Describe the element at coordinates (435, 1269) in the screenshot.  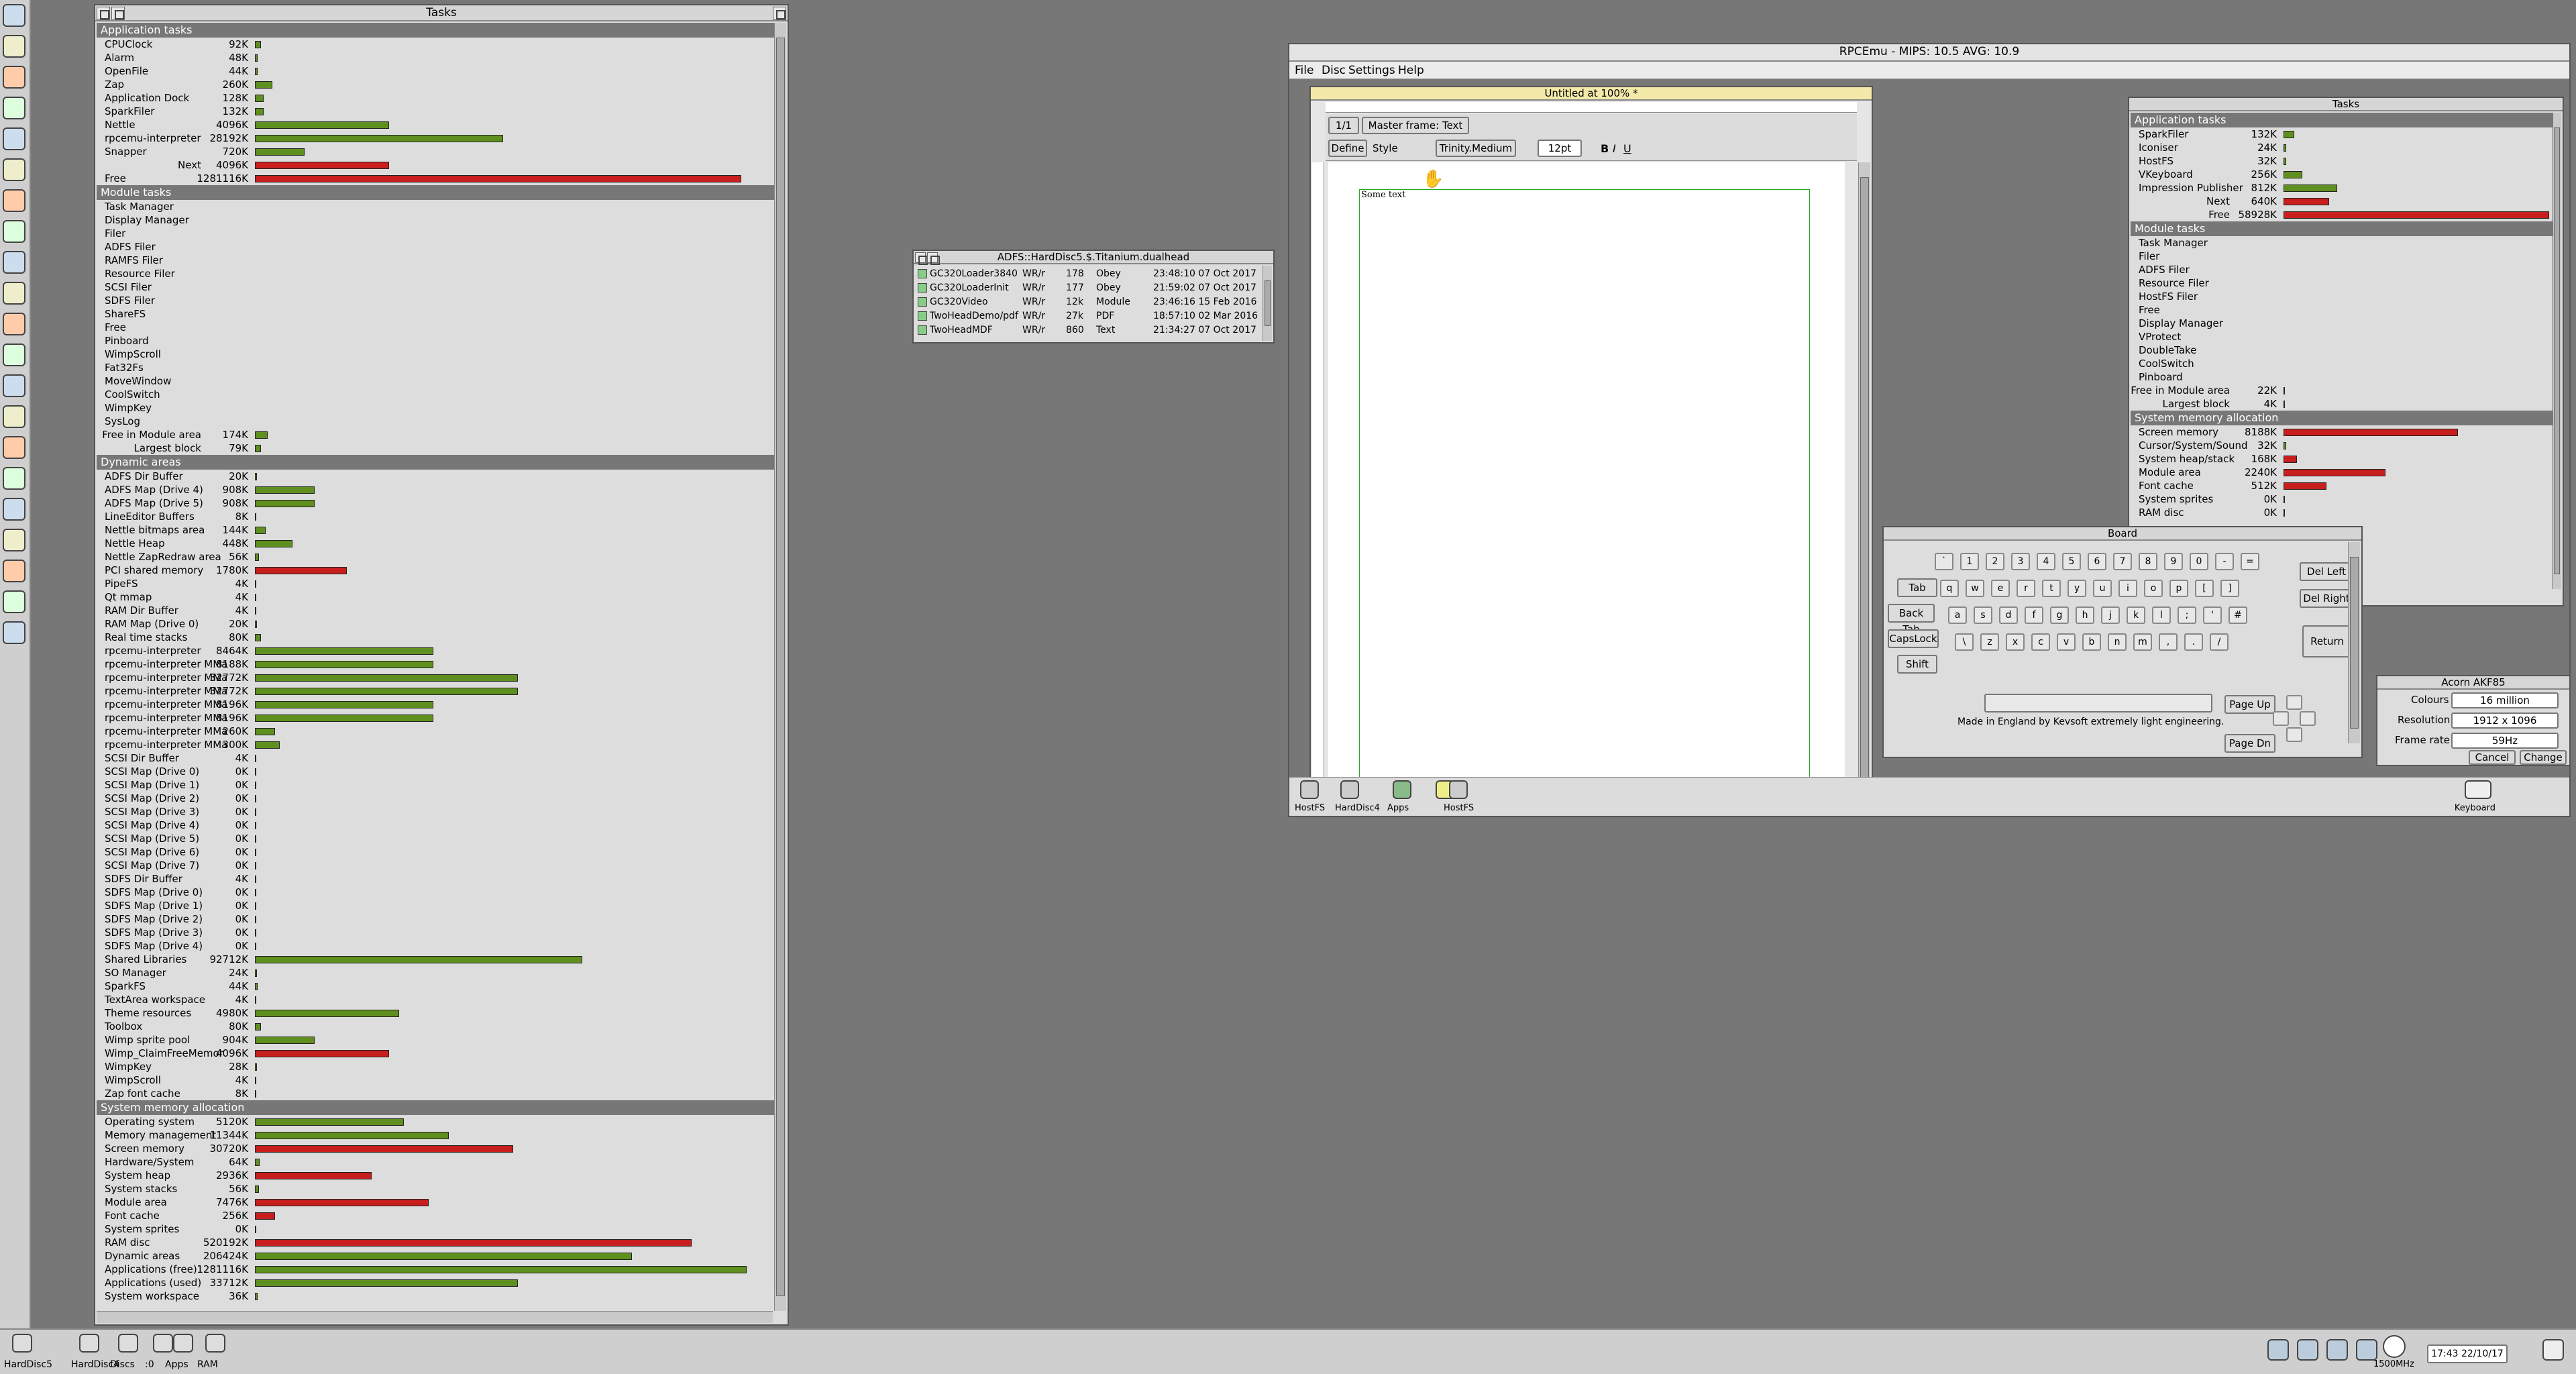
I see `task-row: Applications (free) 1281116K` at that location.